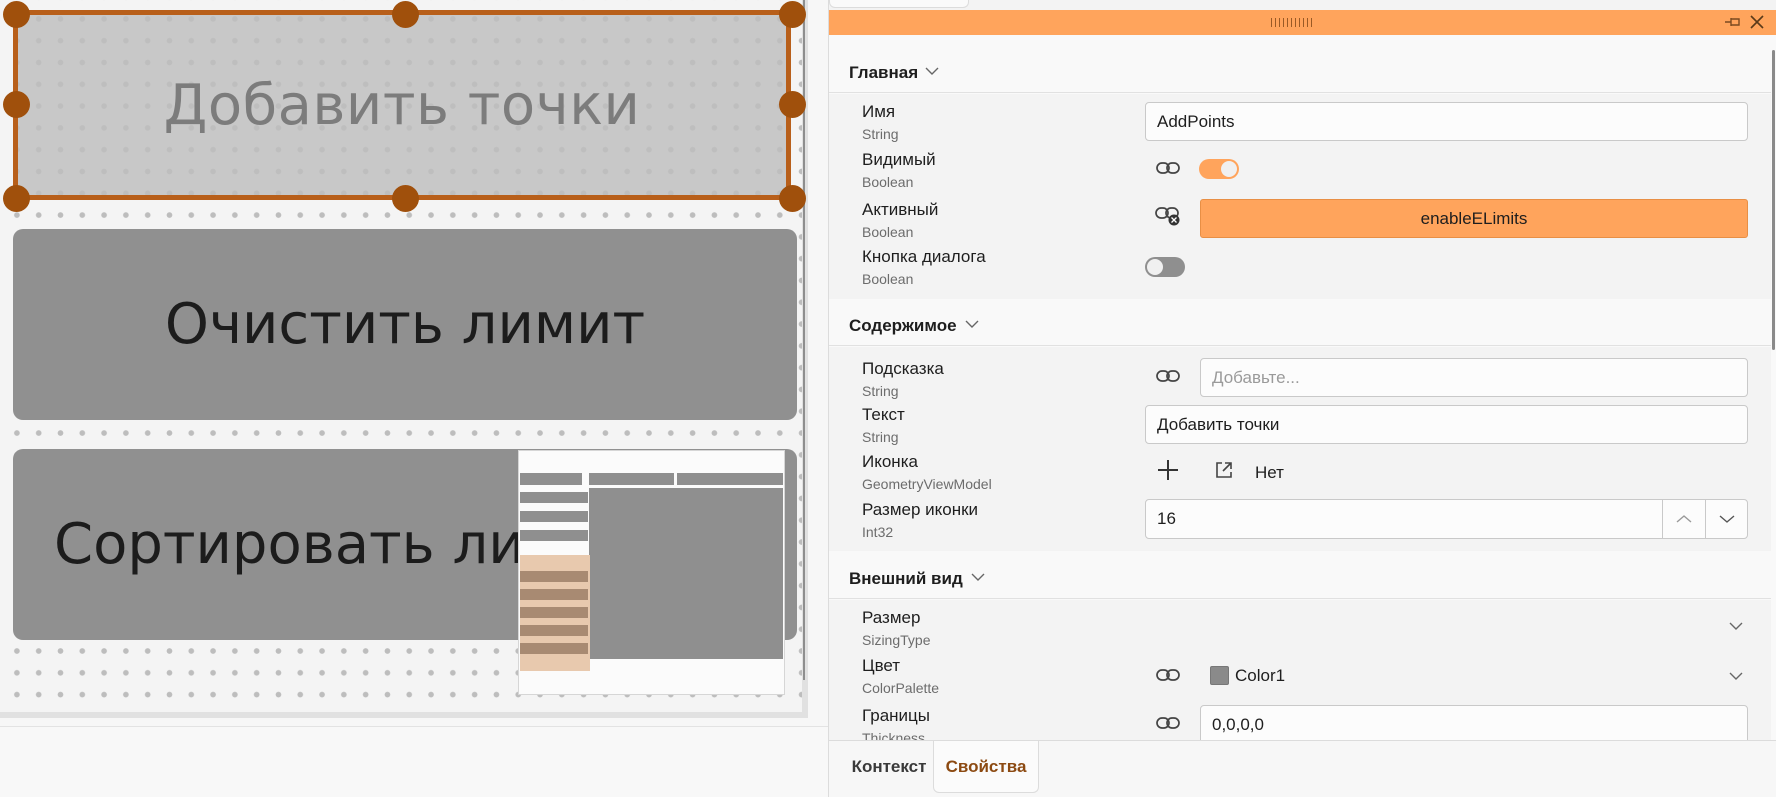 This screenshot has width=1776, height=797. What do you see at coordinates (792, 14) in the screenshot?
I see `resize-handle-top-right` at bounding box center [792, 14].